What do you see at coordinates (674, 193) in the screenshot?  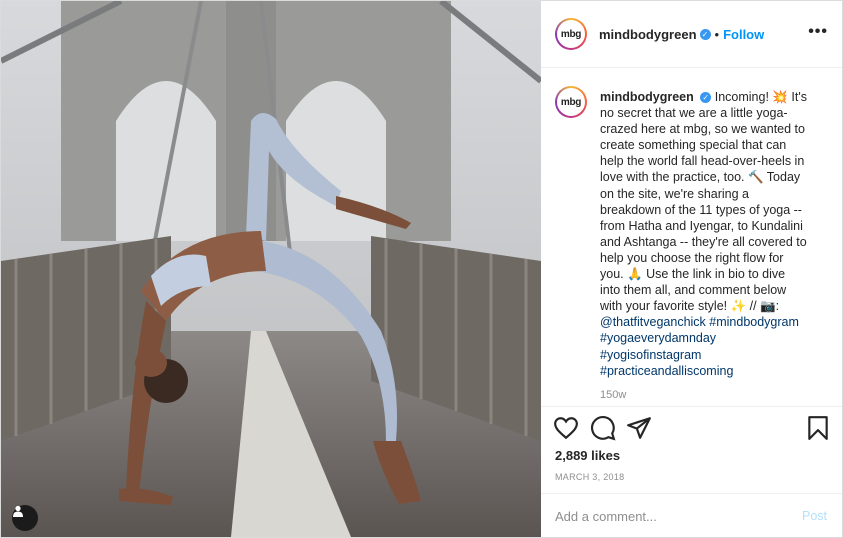 I see `caption-line: on the site, we're sharing a` at bounding box center [674, 193].